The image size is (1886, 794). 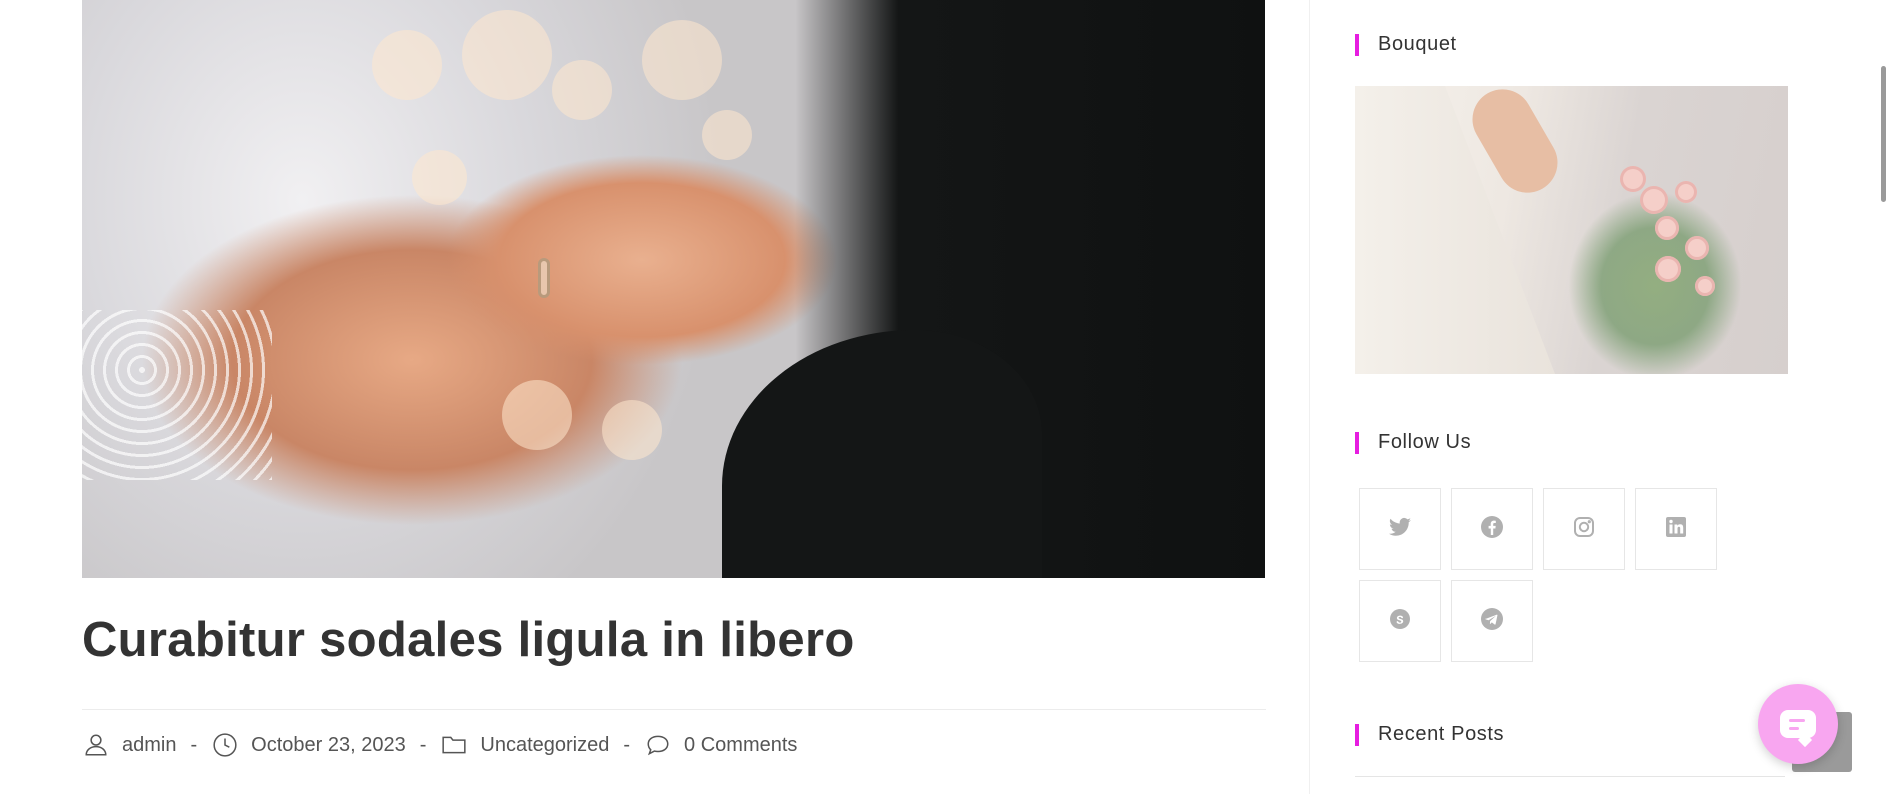 What do you see at coordinates (1441, 734) in the screenshot?
I see `widget-title-text: Recent Posts` at bounding box center [1441, 734].